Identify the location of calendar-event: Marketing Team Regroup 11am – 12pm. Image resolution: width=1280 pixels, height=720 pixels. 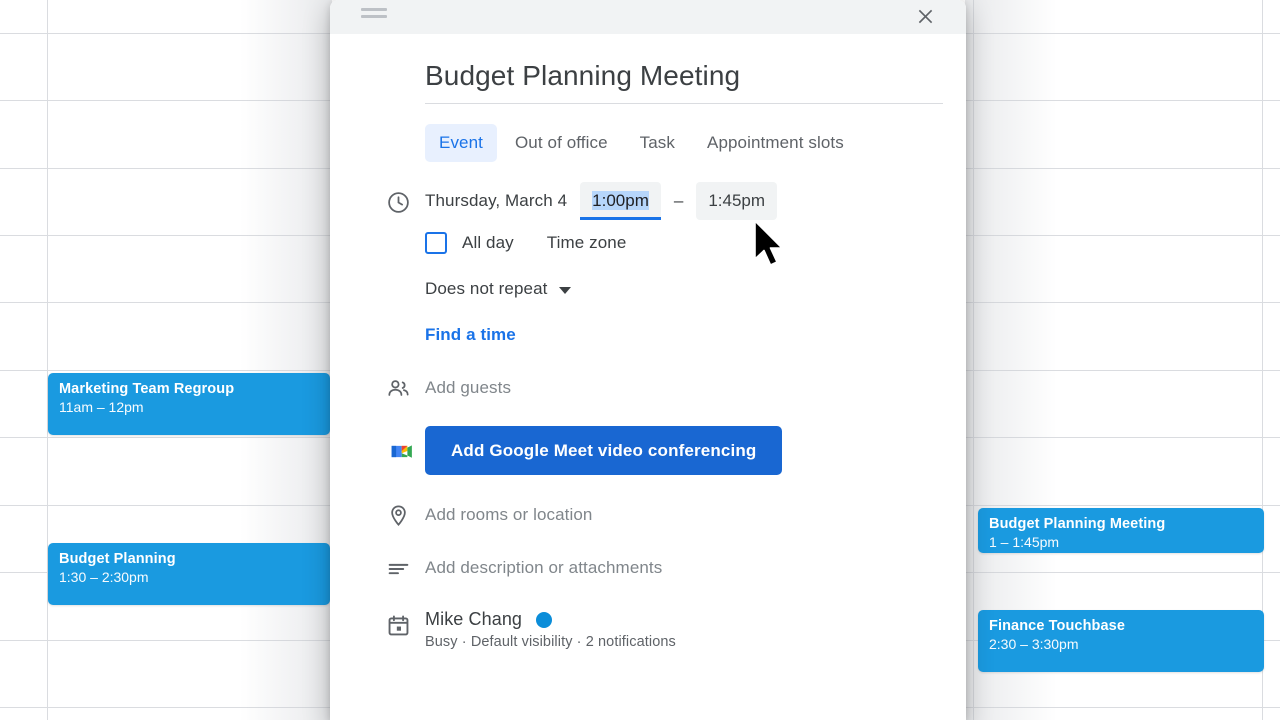
(189, 404).